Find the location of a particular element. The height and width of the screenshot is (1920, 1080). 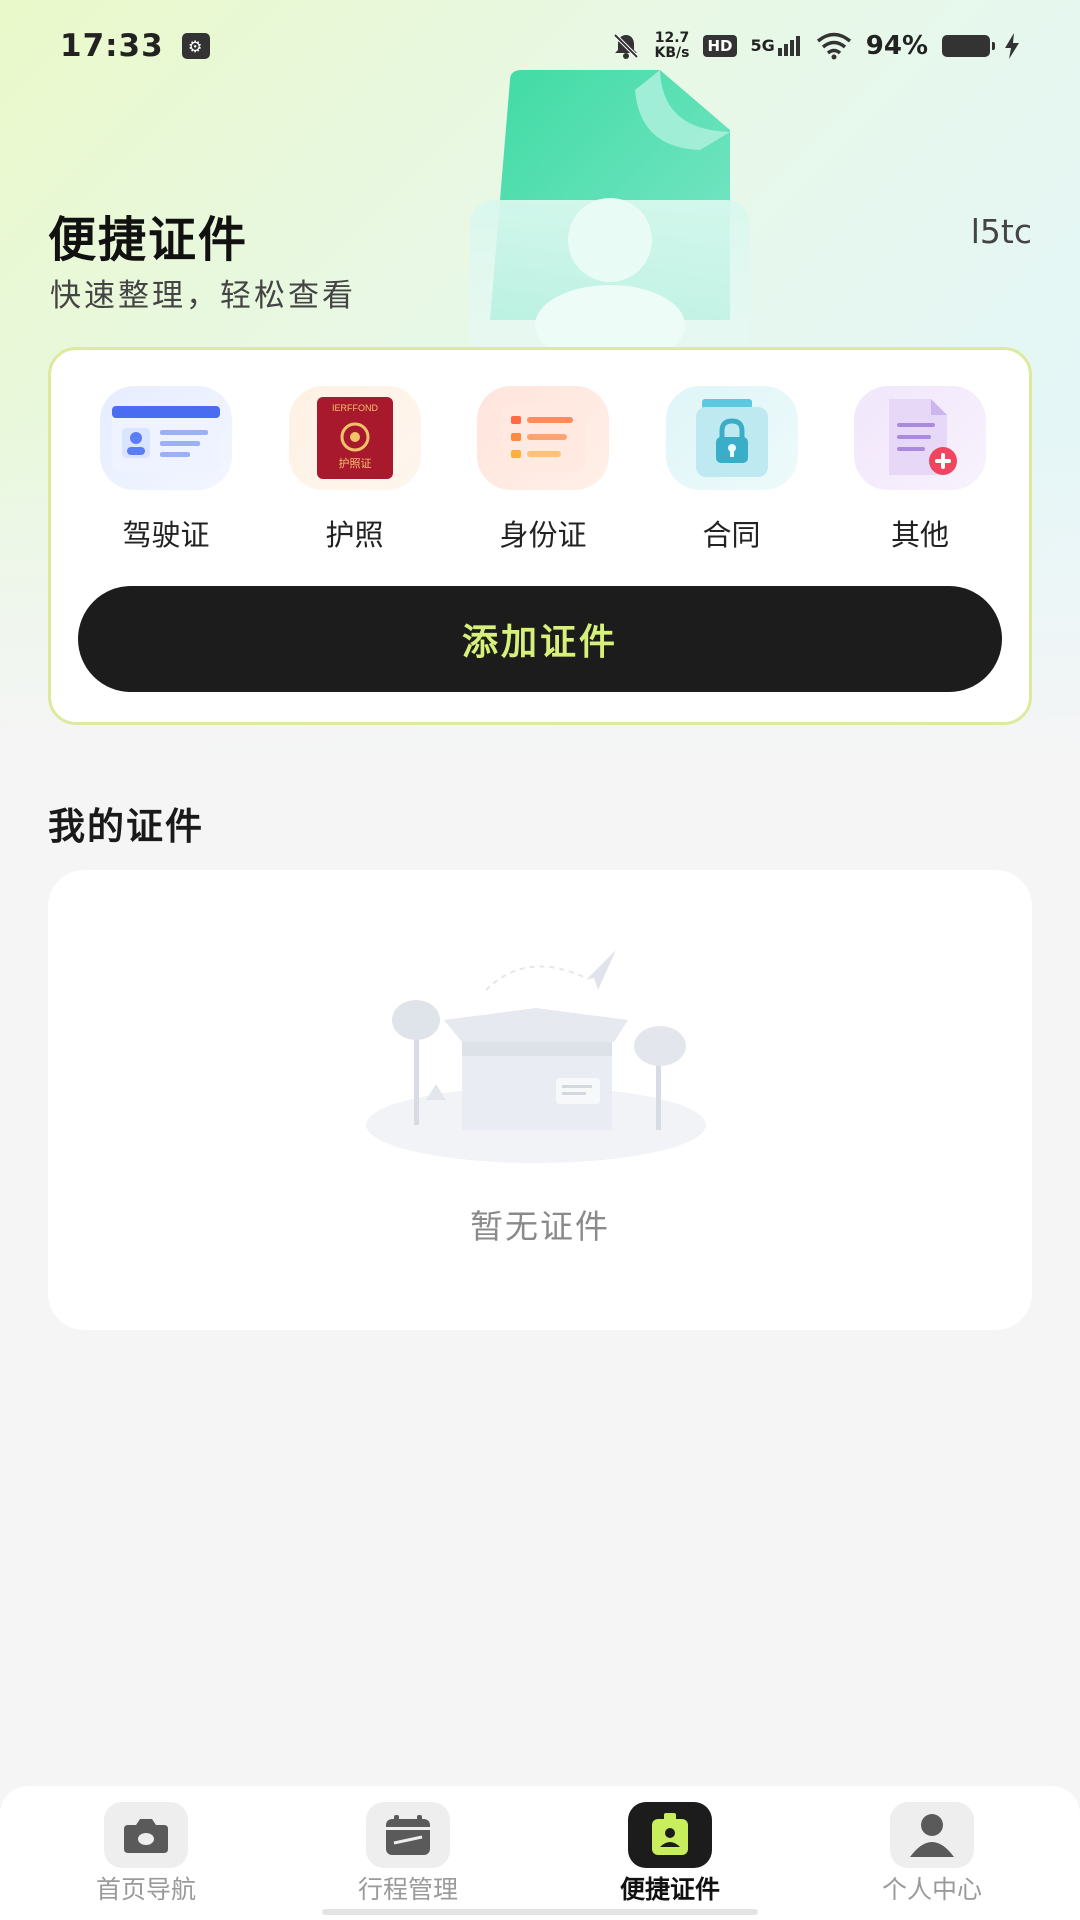

doc-type-contract: 合同 is located at coordinates (732, 470).